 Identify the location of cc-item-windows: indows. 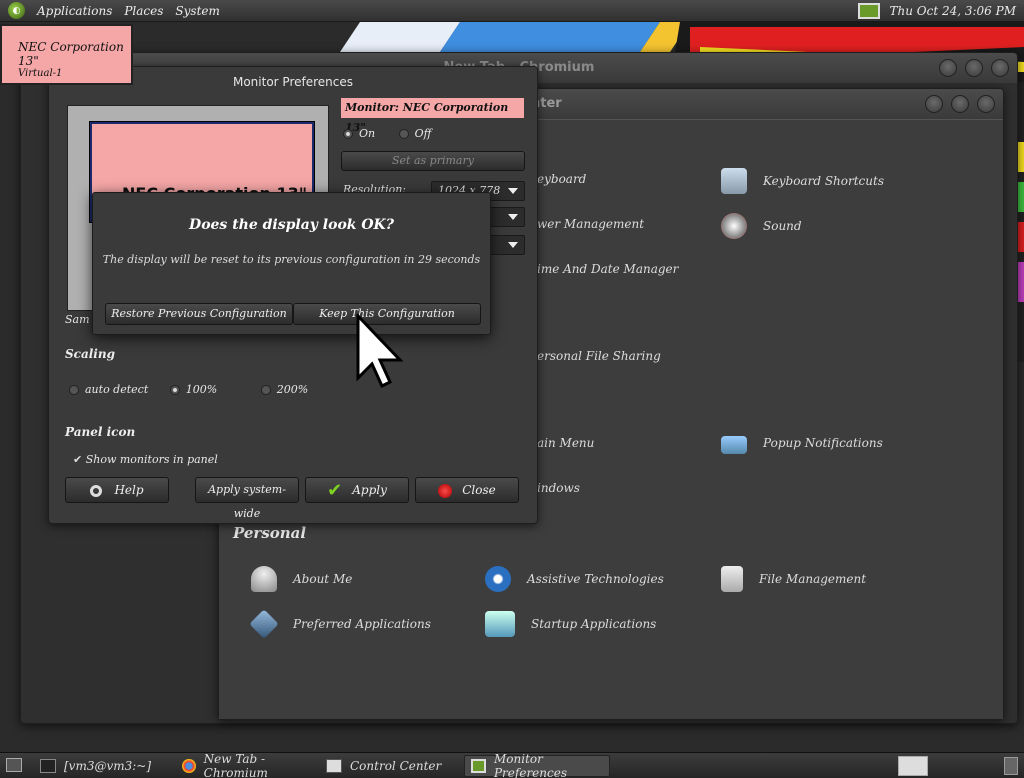
(558, 488).